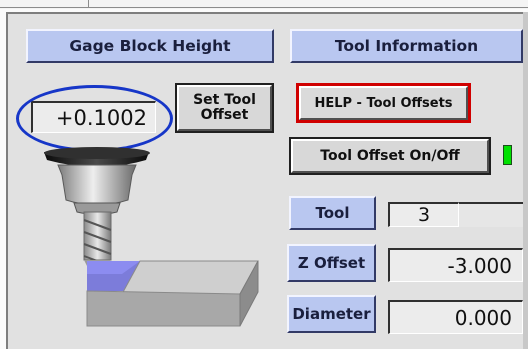 The height and width of the screenshot is (349, 528). I want to click on tool-number-field: 3, so click(423, 214).